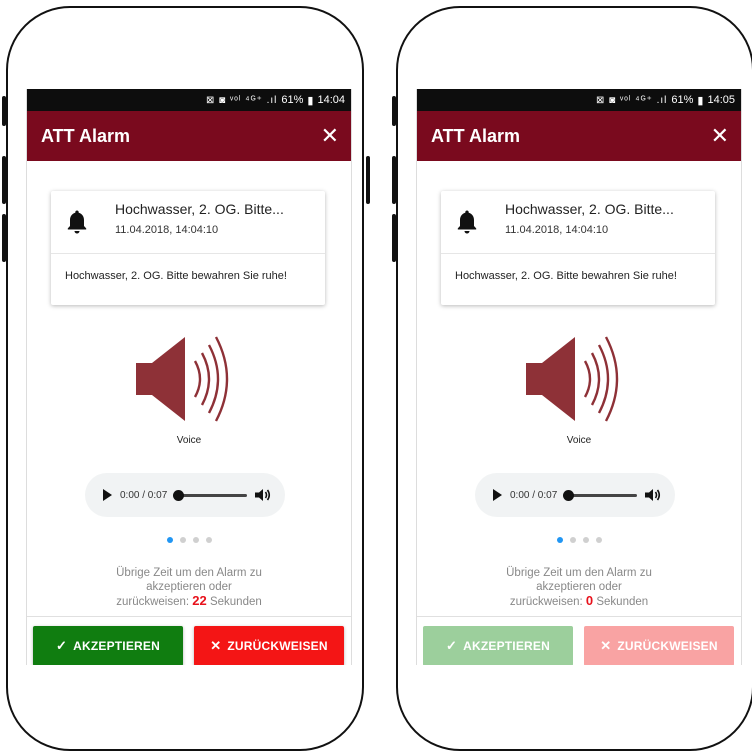 The image size is (752, 751). I want to click on accept-button-disabled: ✓ AKZEPTIEREN, so click(498, 645).